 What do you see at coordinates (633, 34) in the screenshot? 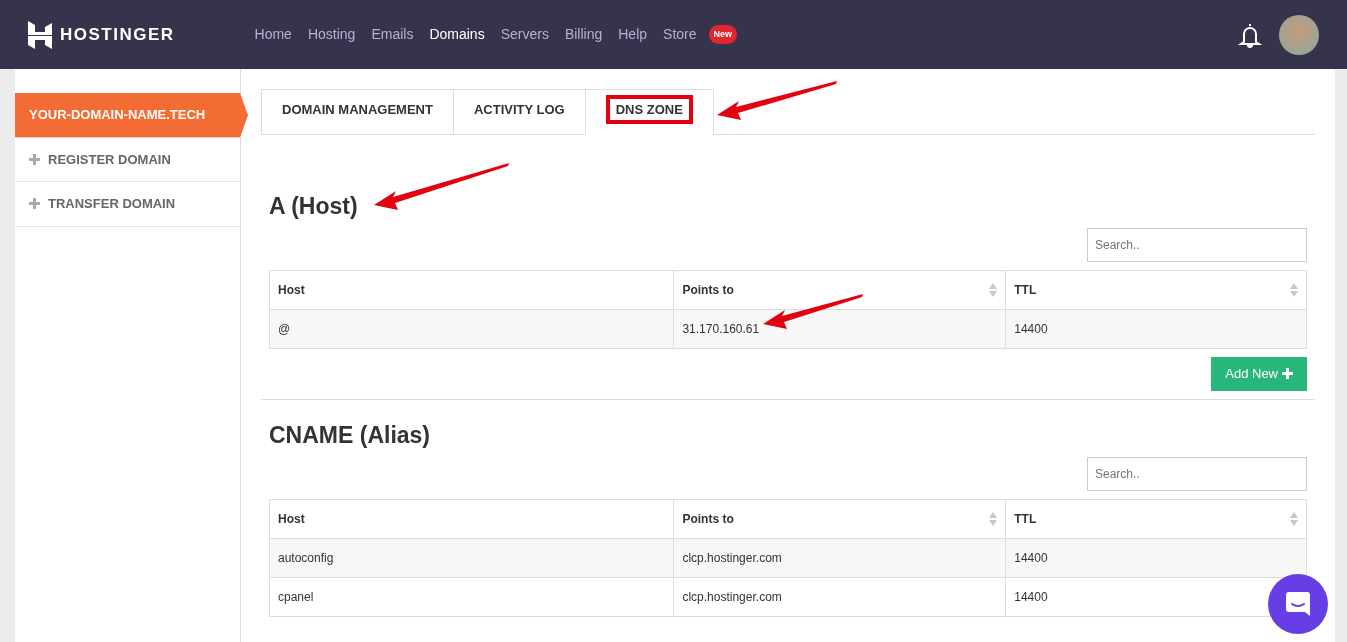
I see `nav-link: Help` at bounding box center [633, 34].